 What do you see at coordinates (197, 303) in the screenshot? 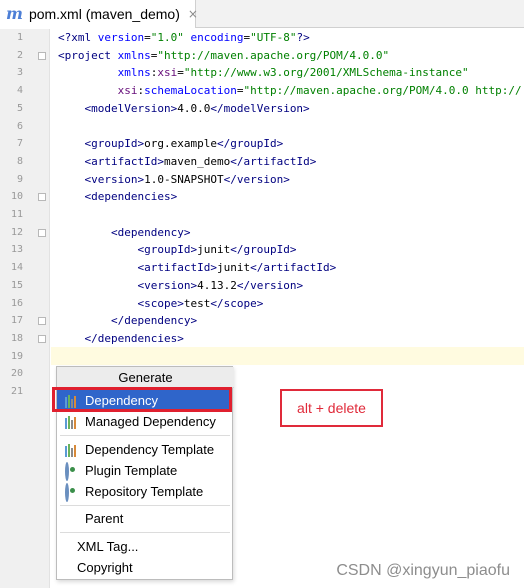
I see `code-token: test` at bounding box center [197, 303].